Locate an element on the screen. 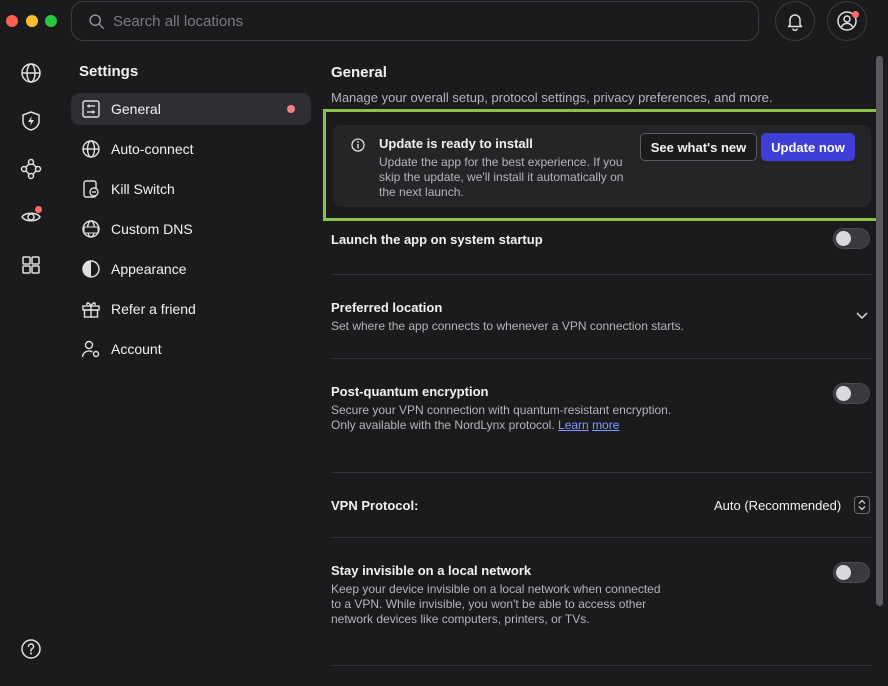 Image resolution: width=888 pixels, height=686 pixels. general-notification-dot is located at coordinates (291, 109).